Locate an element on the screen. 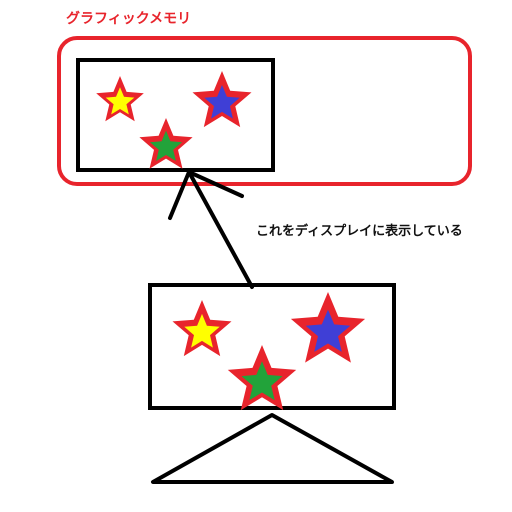 This screenshot has width=512, height=512. memory-stars-group is located at coordinates (174, 120).